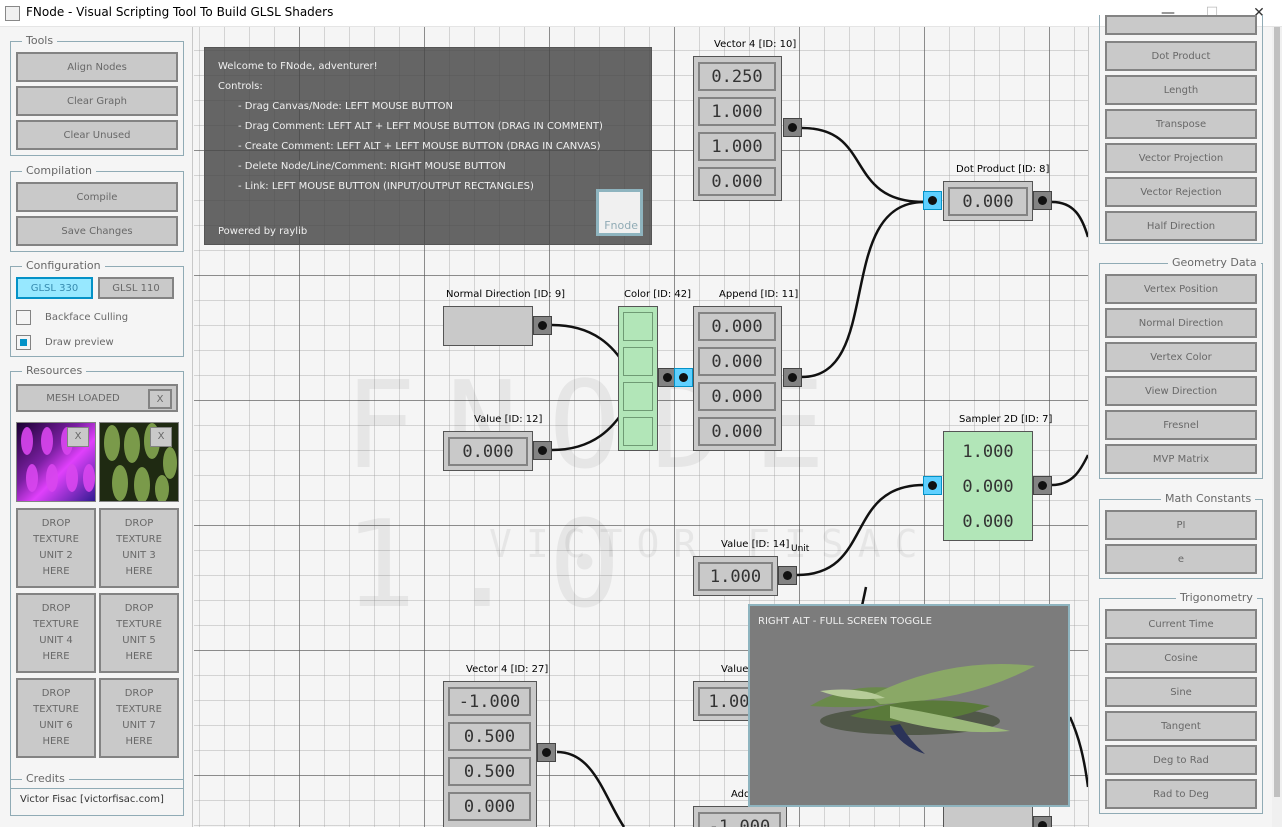  Describe the element at coordinates (79, 342) in the screenshot. I see `draw-preview-label: Draw preview` at that location.